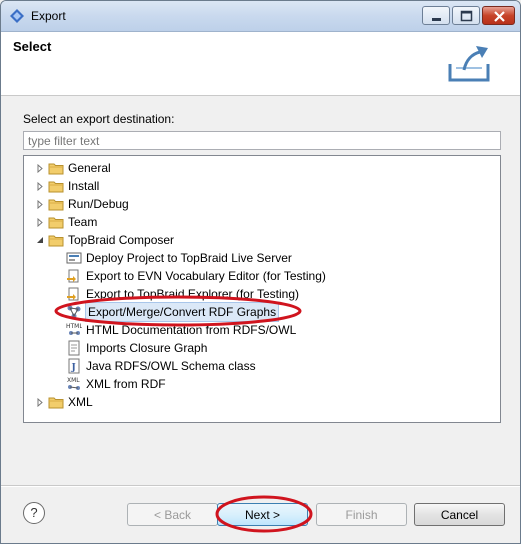  I want to click on tree-item: XML XML from RDF, so click(116, 384).